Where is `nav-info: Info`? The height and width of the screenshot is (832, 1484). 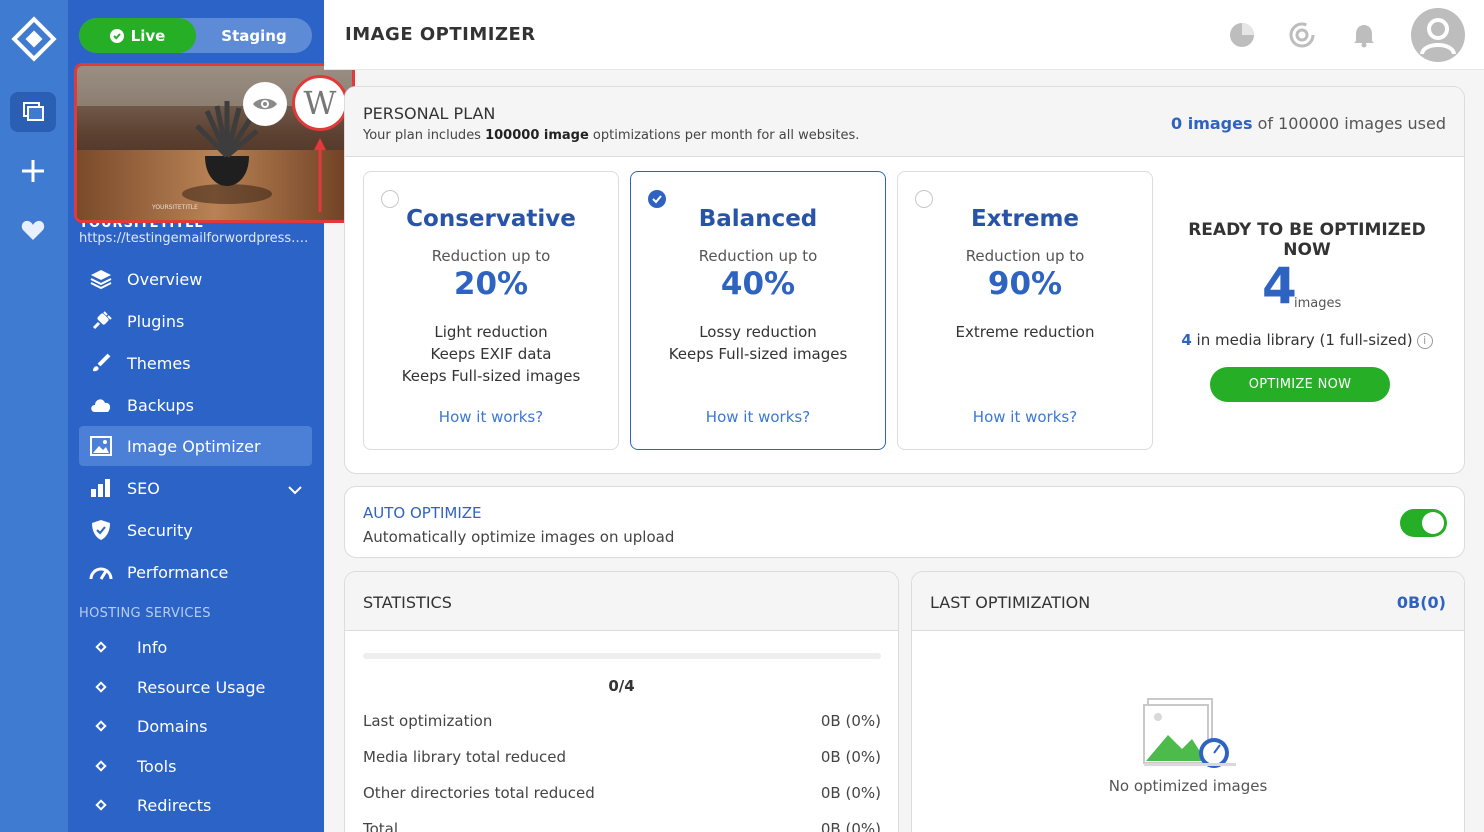
nav-info: Info is located at coordinates (195, 647).